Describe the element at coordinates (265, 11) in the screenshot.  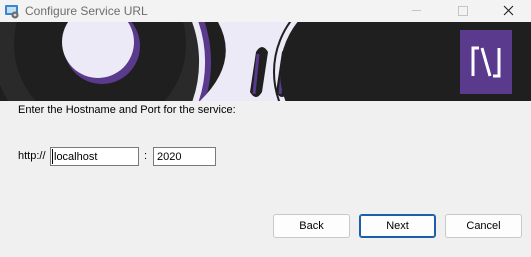
I see `title-bar: Configure Service URL` at that location.